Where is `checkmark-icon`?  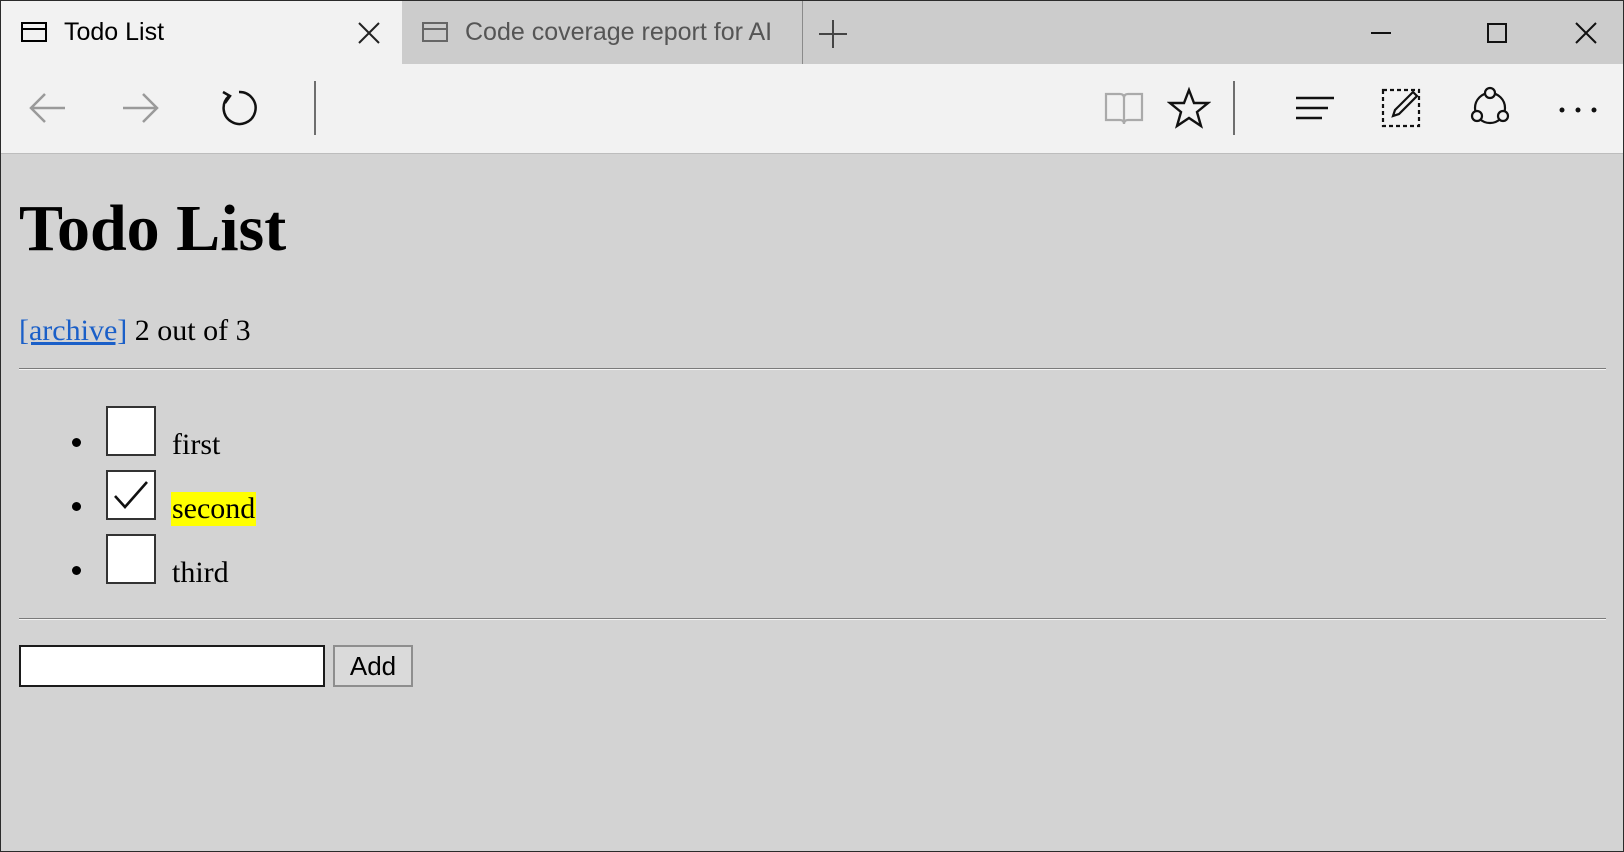
checkmark-icon is located at coordinates (131, 495).